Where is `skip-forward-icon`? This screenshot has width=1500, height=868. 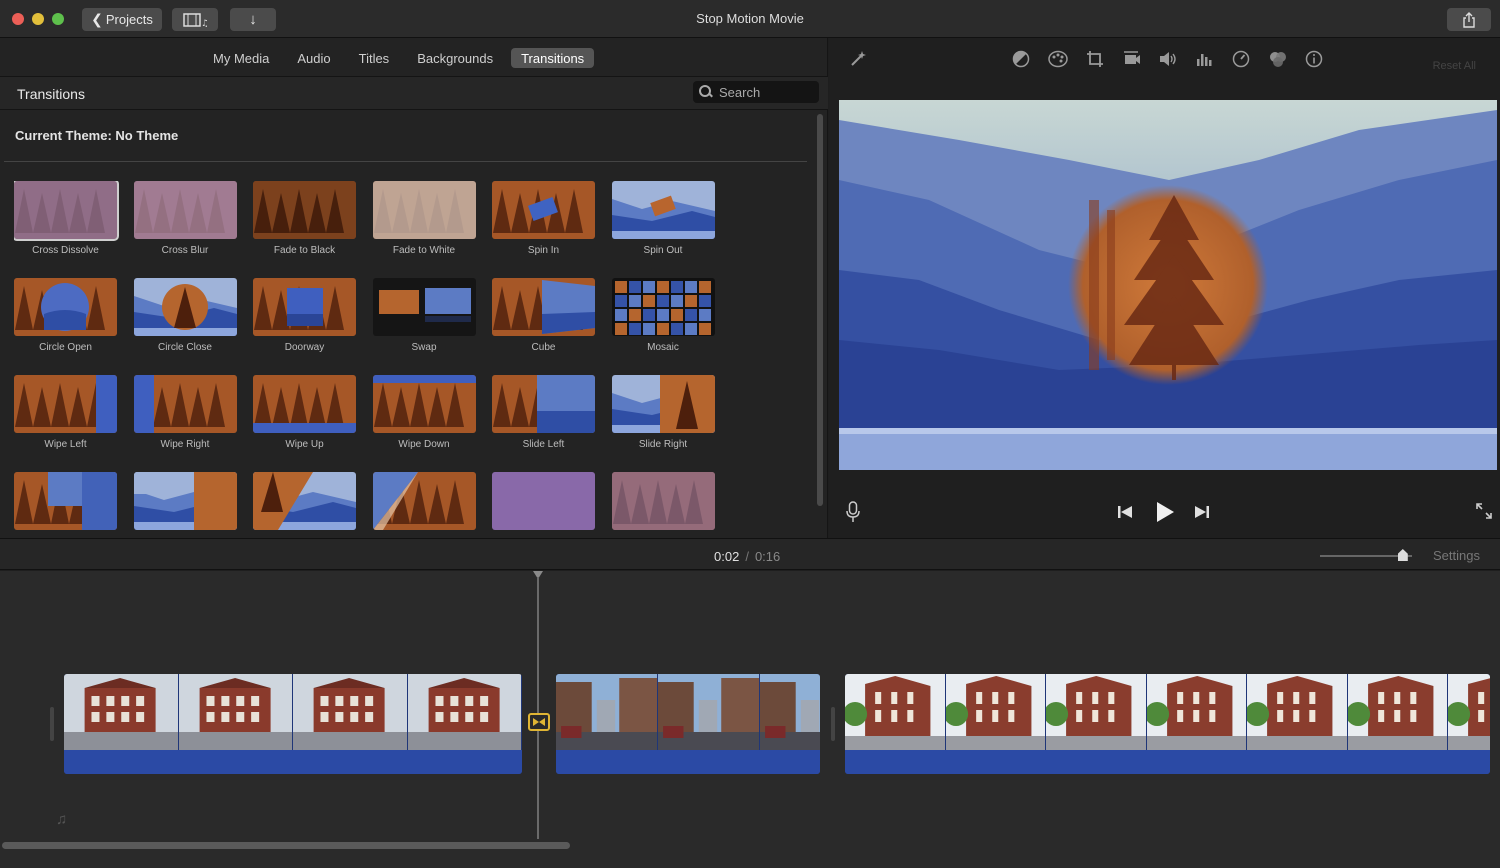 skip-forward-icon is located at coordinates (1202, 512).